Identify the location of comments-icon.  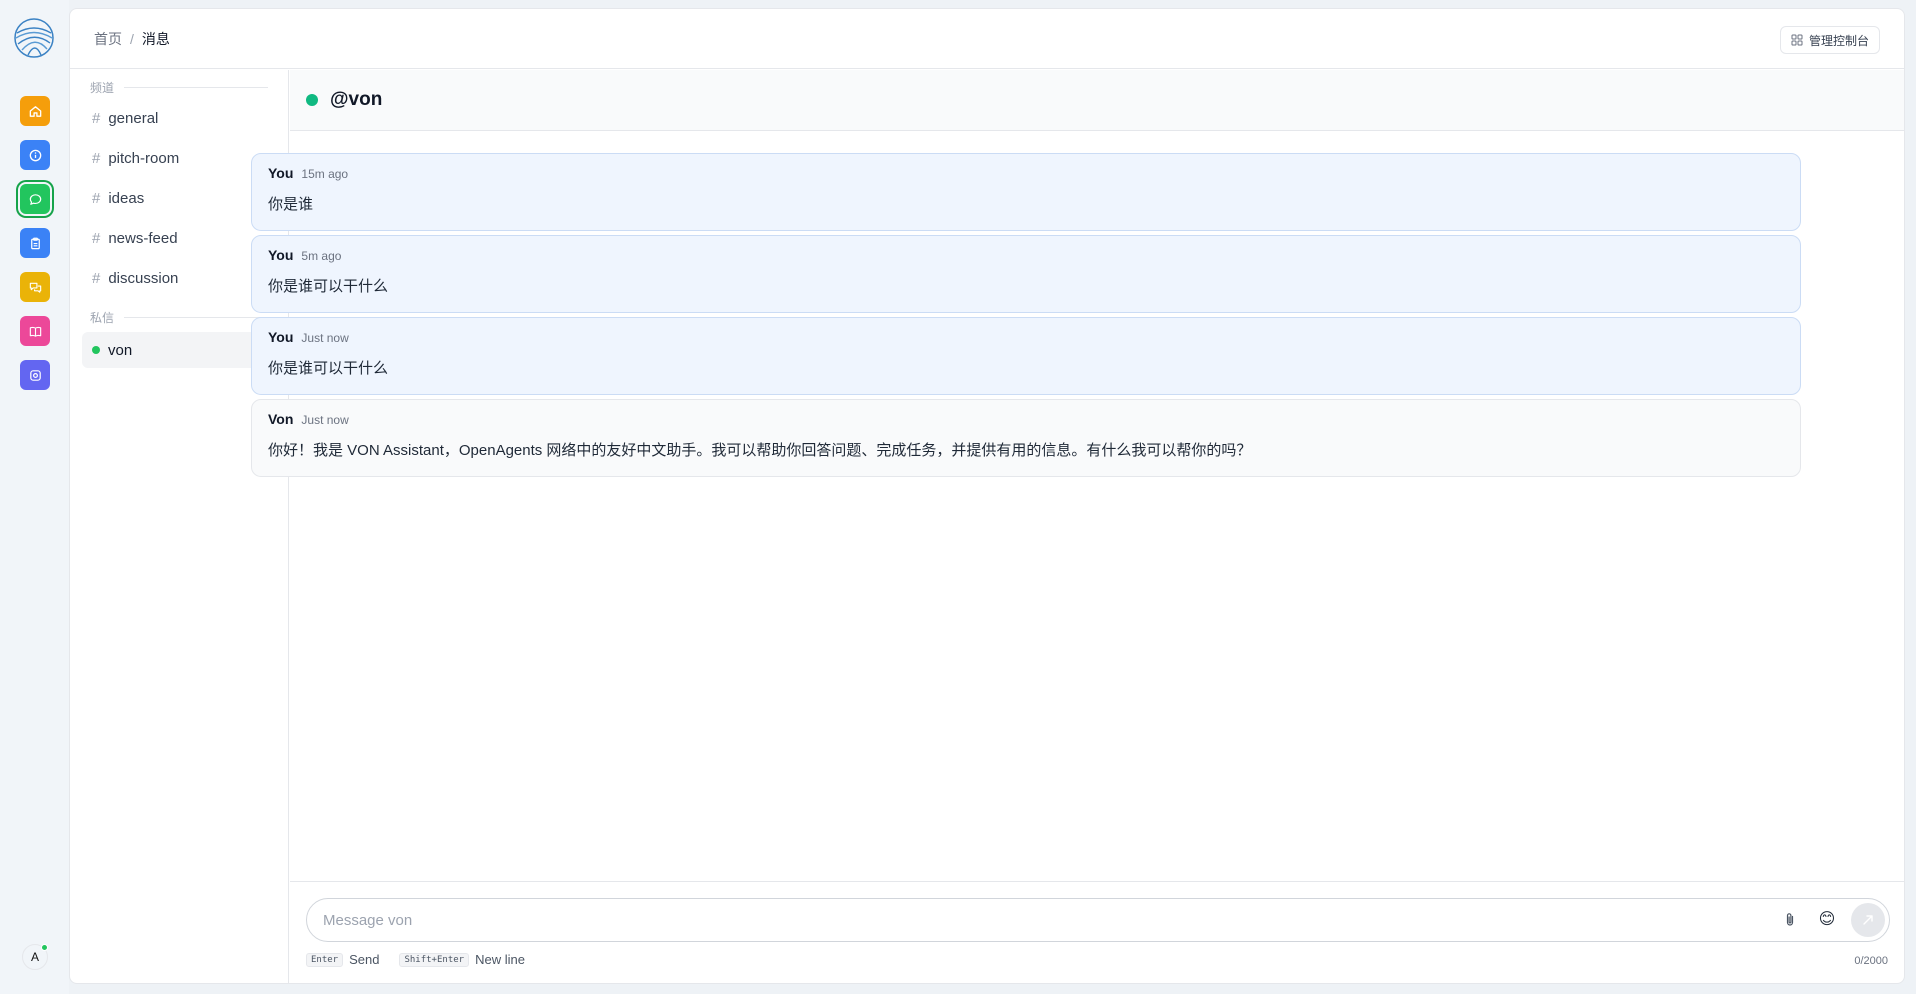
(35, 287).